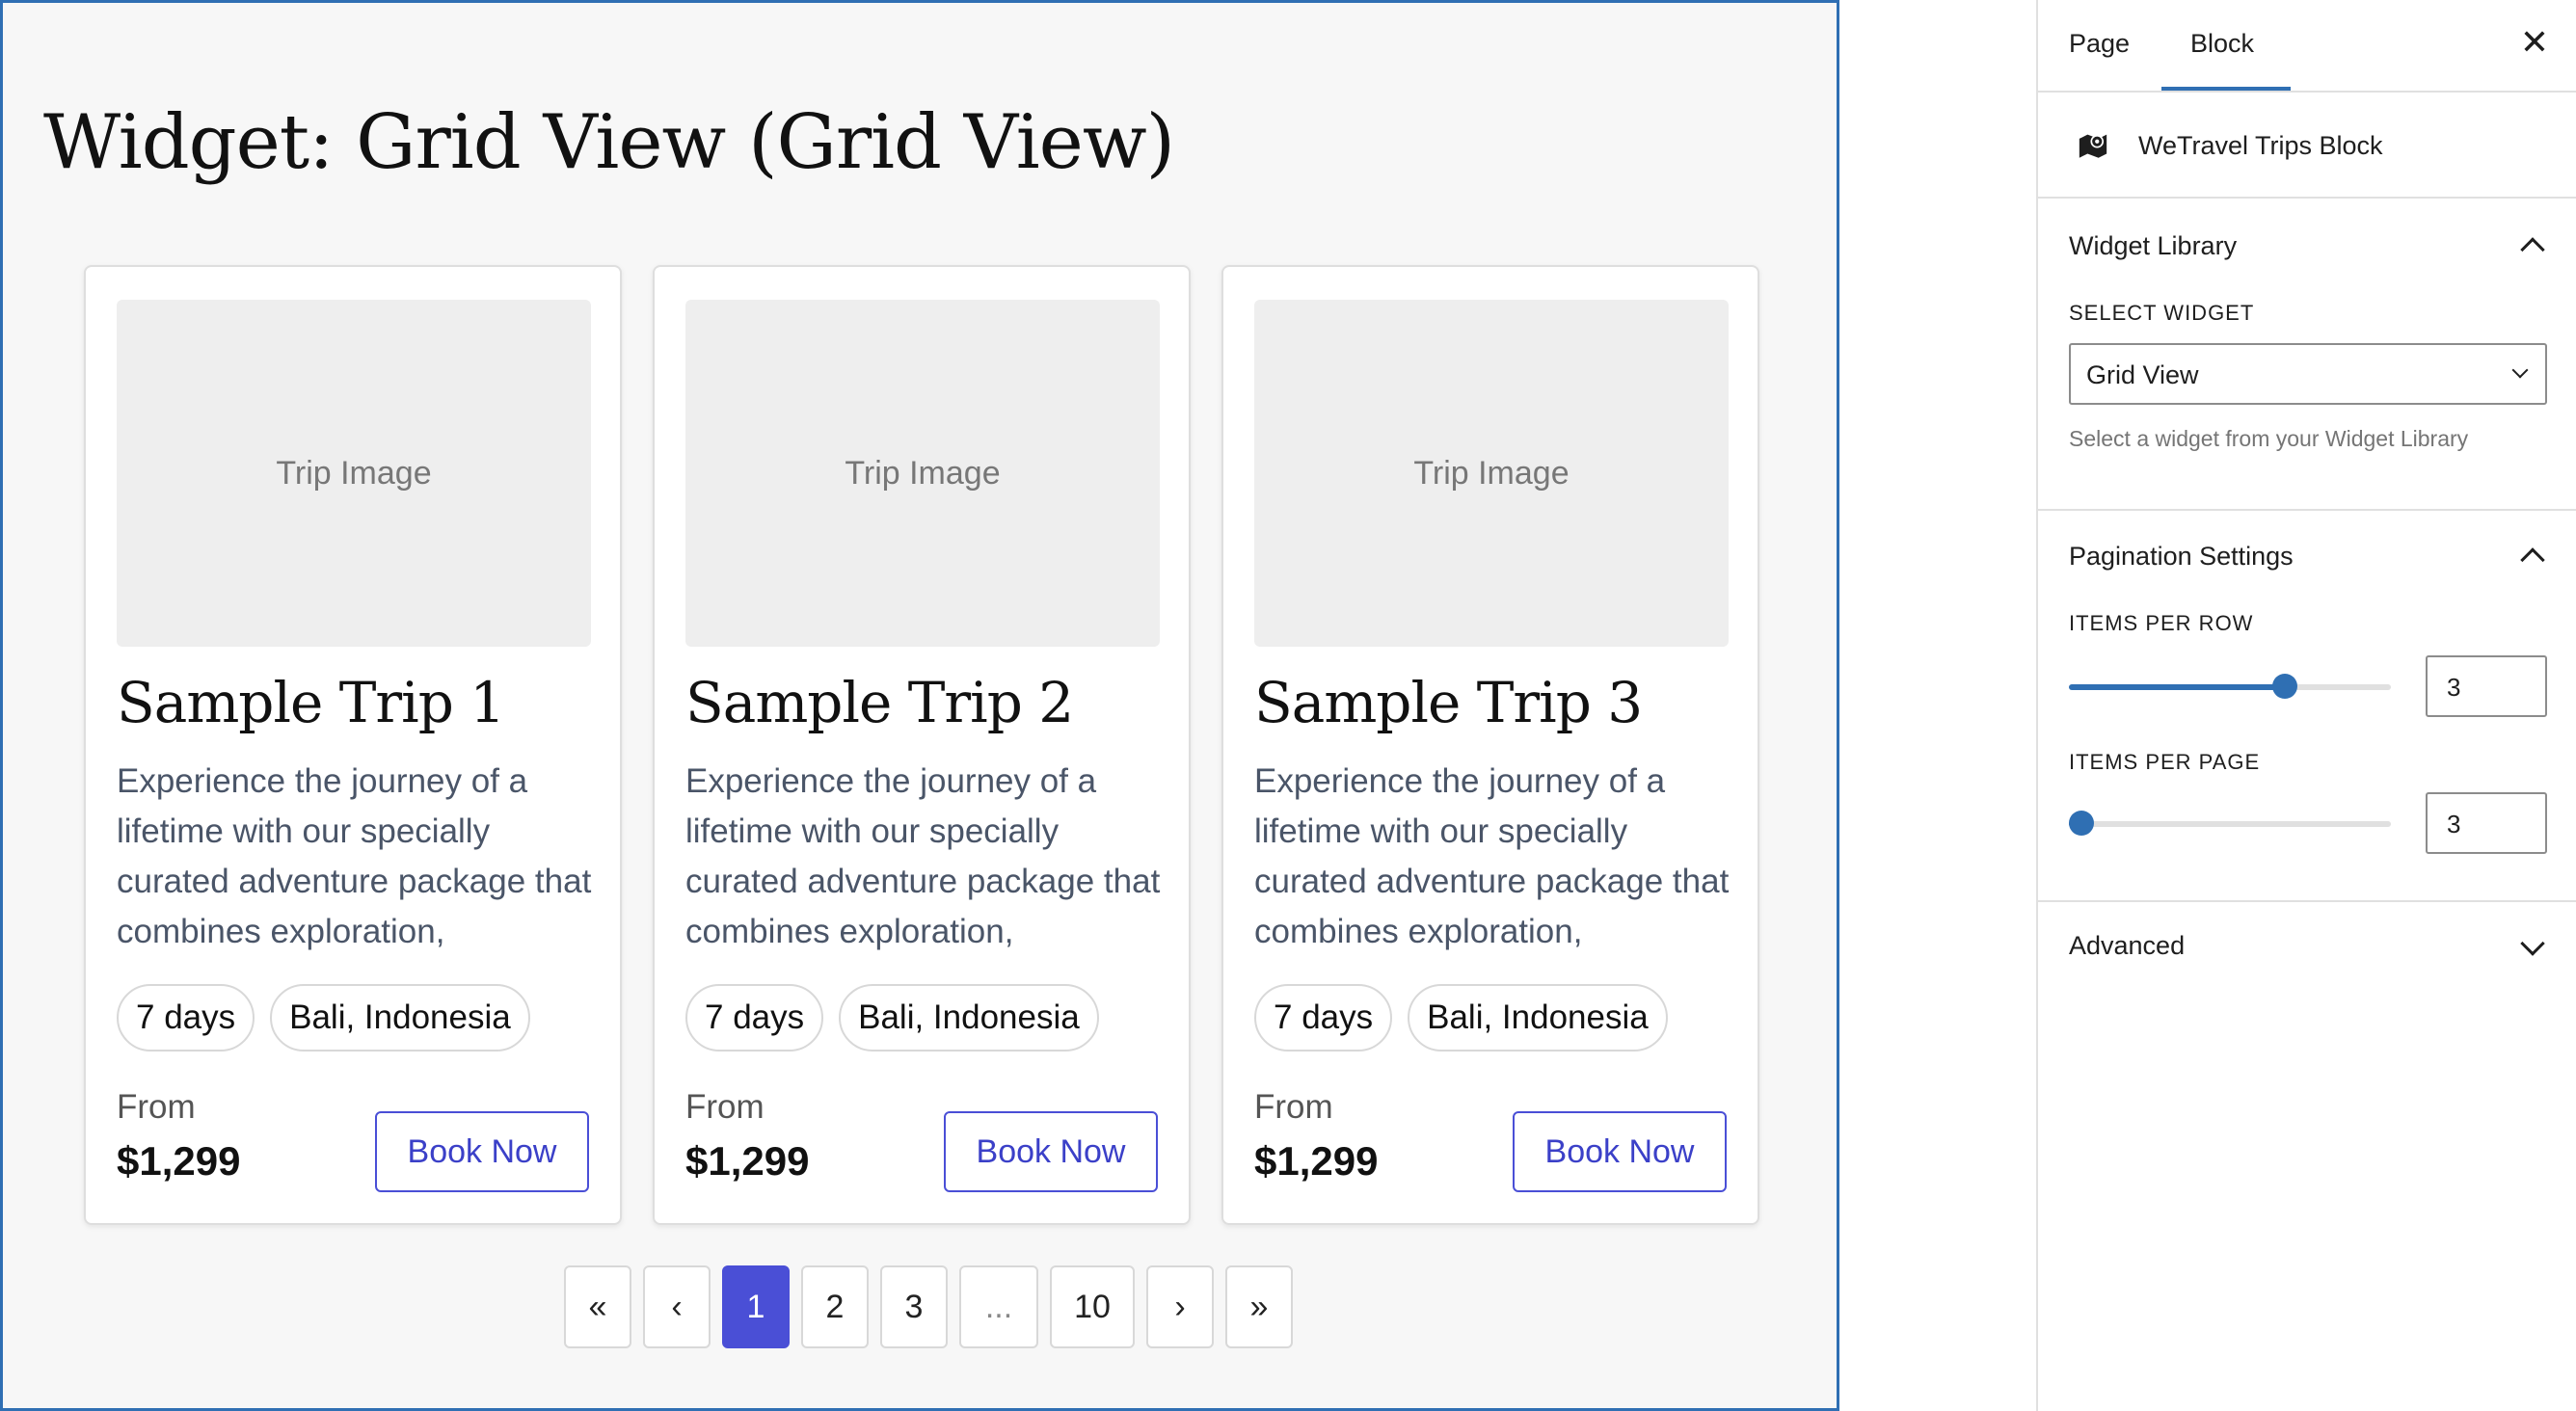 The image size is (2576, 1411). What do you see at coordinates (2269, 439) in the screenshot?
I see `widget-select-help: Select a widget from your Widget Library` at bounding box center [2269, 439].